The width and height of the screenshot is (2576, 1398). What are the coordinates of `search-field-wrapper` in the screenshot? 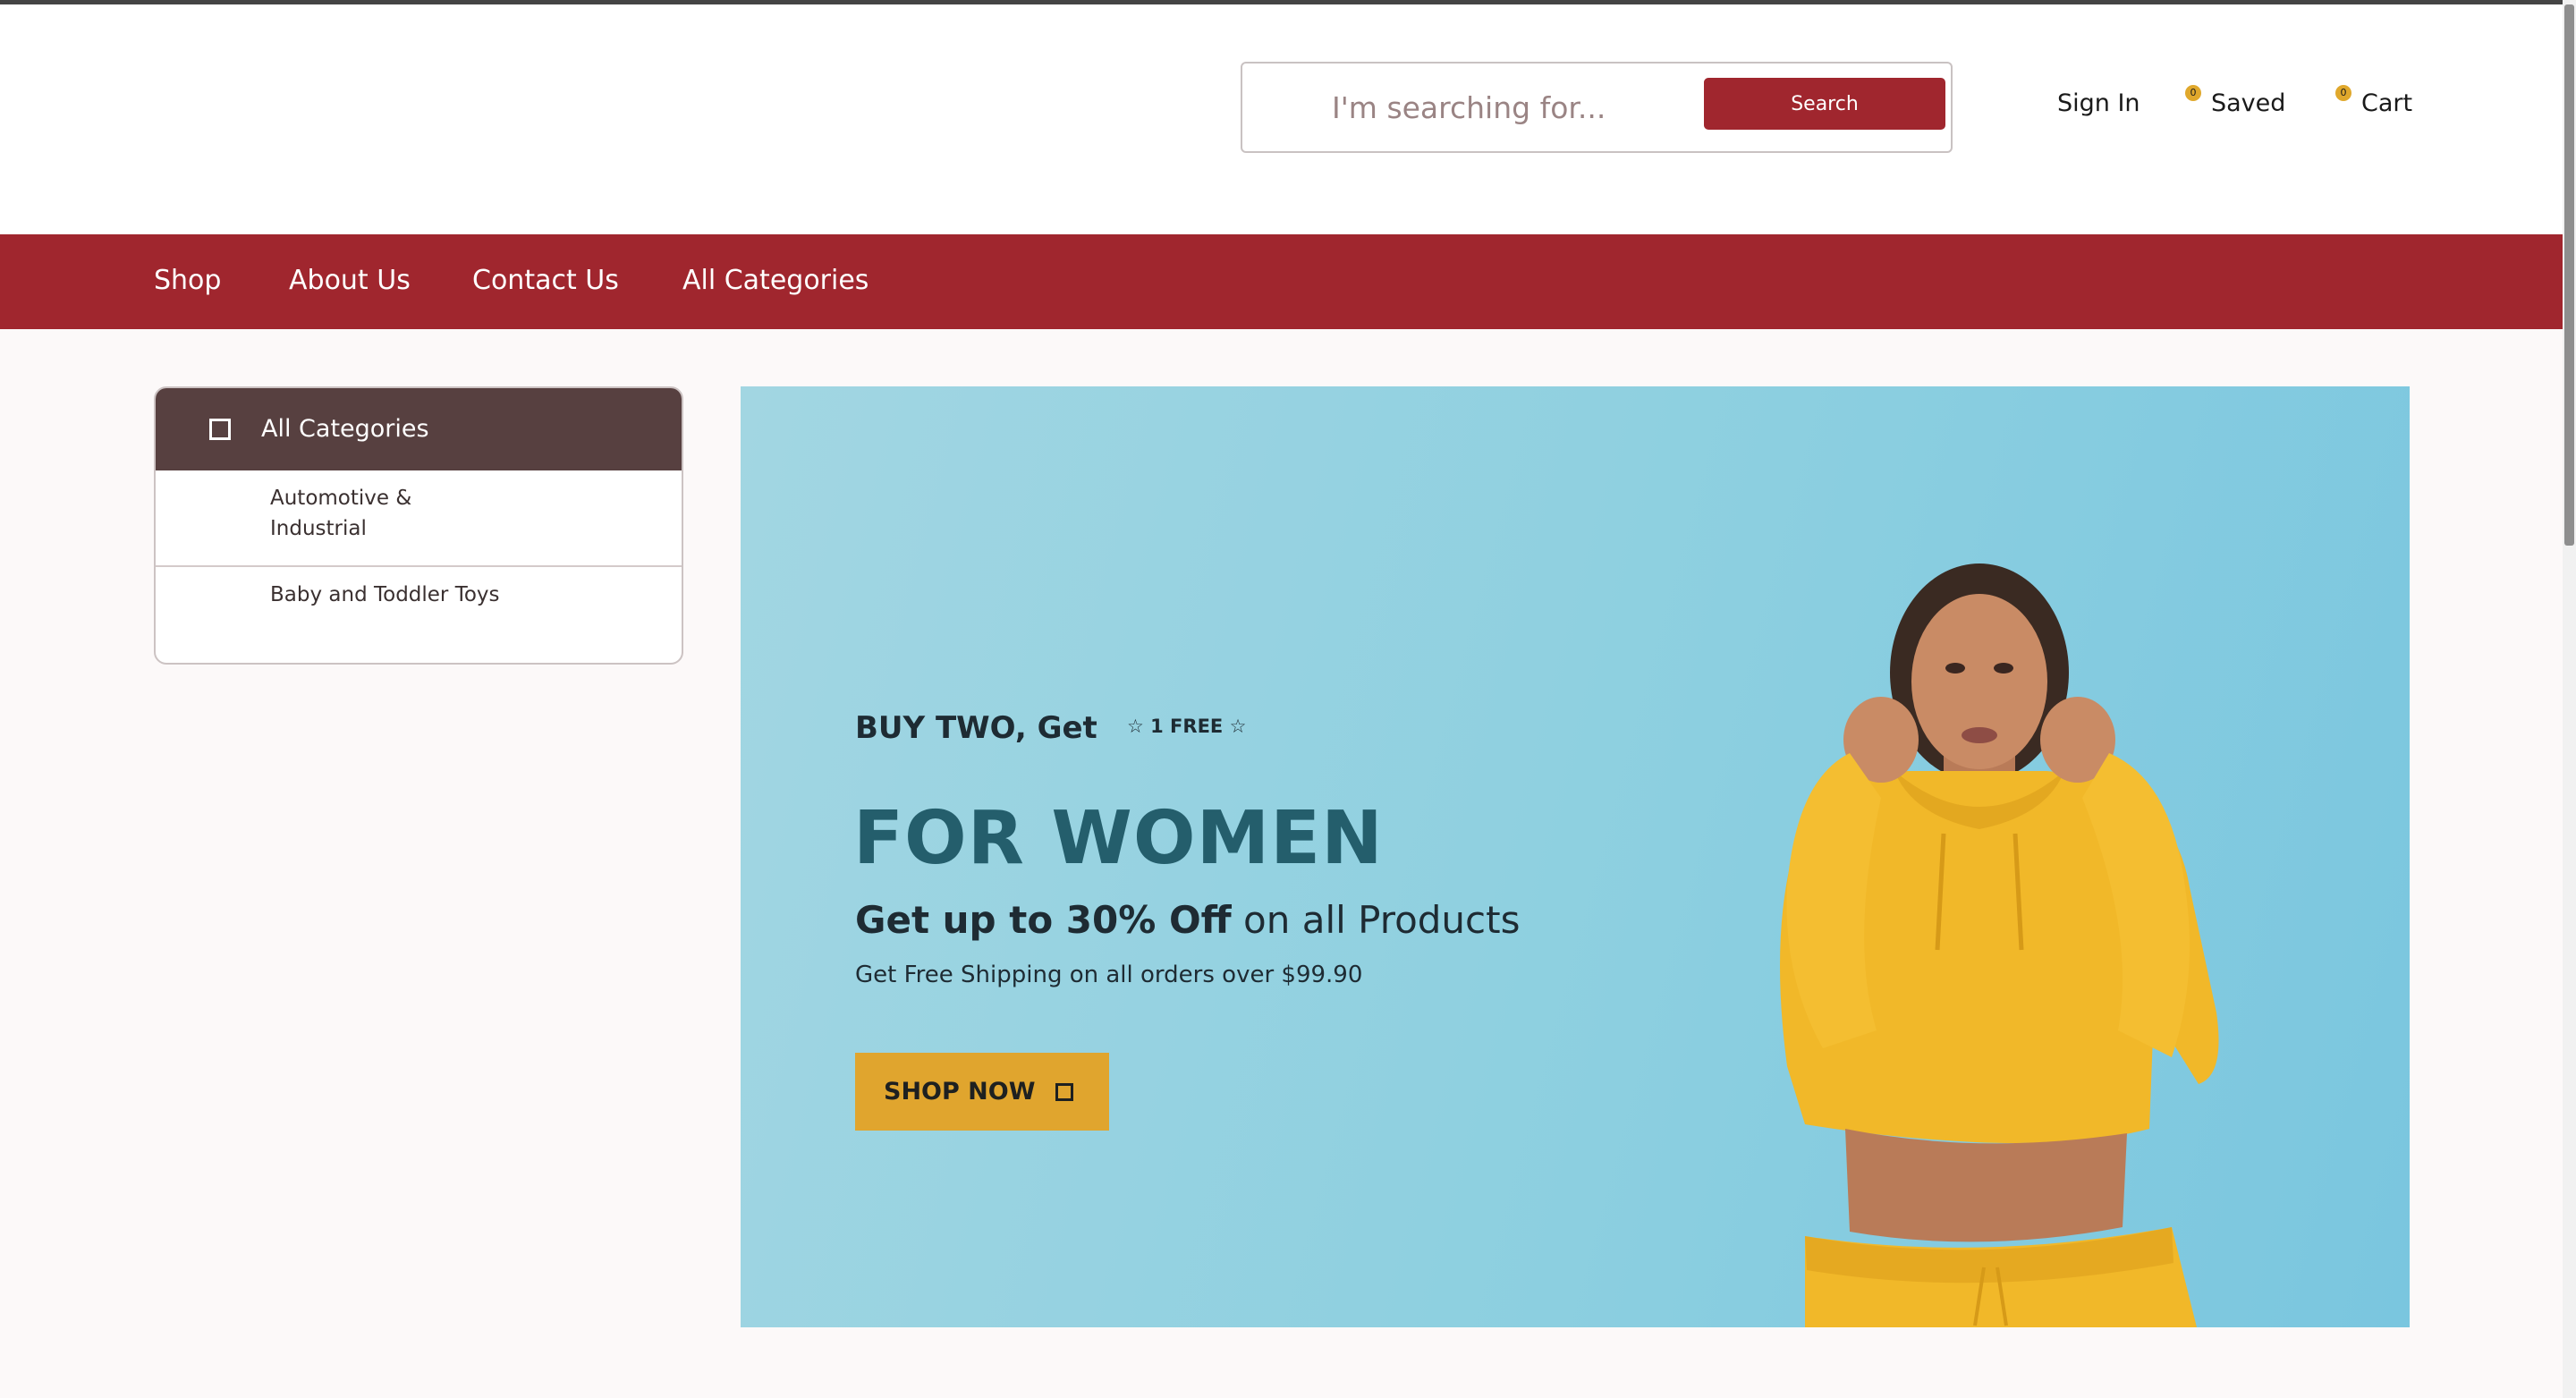 It's located at (1469, 107).